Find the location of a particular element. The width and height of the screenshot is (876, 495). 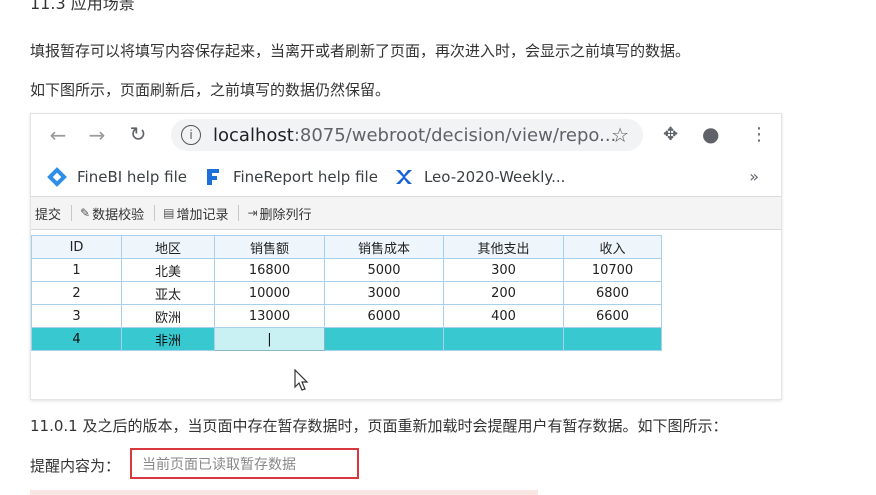

add-record-button: ▤ 增加记录 is located at coordinates (195, 213).